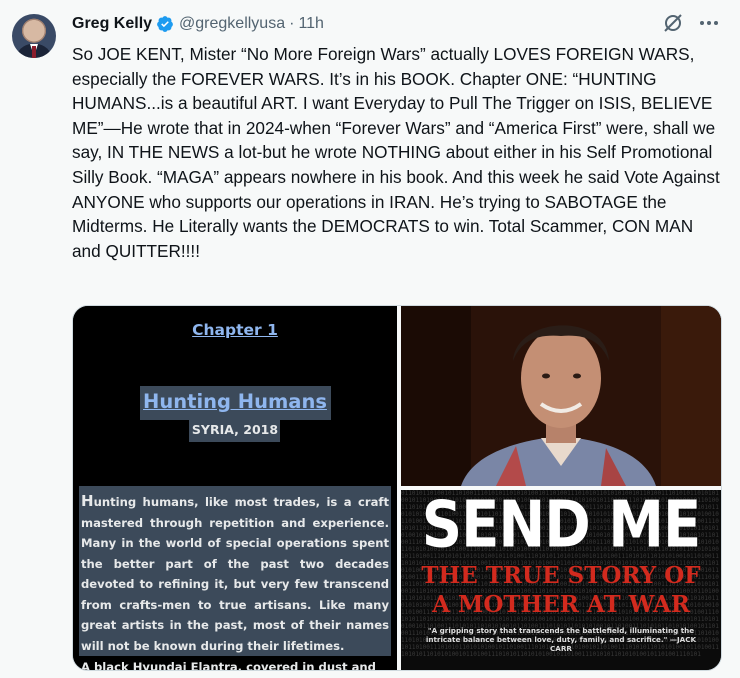  I want to click on book-title: SEND ME, so click(561, 526).